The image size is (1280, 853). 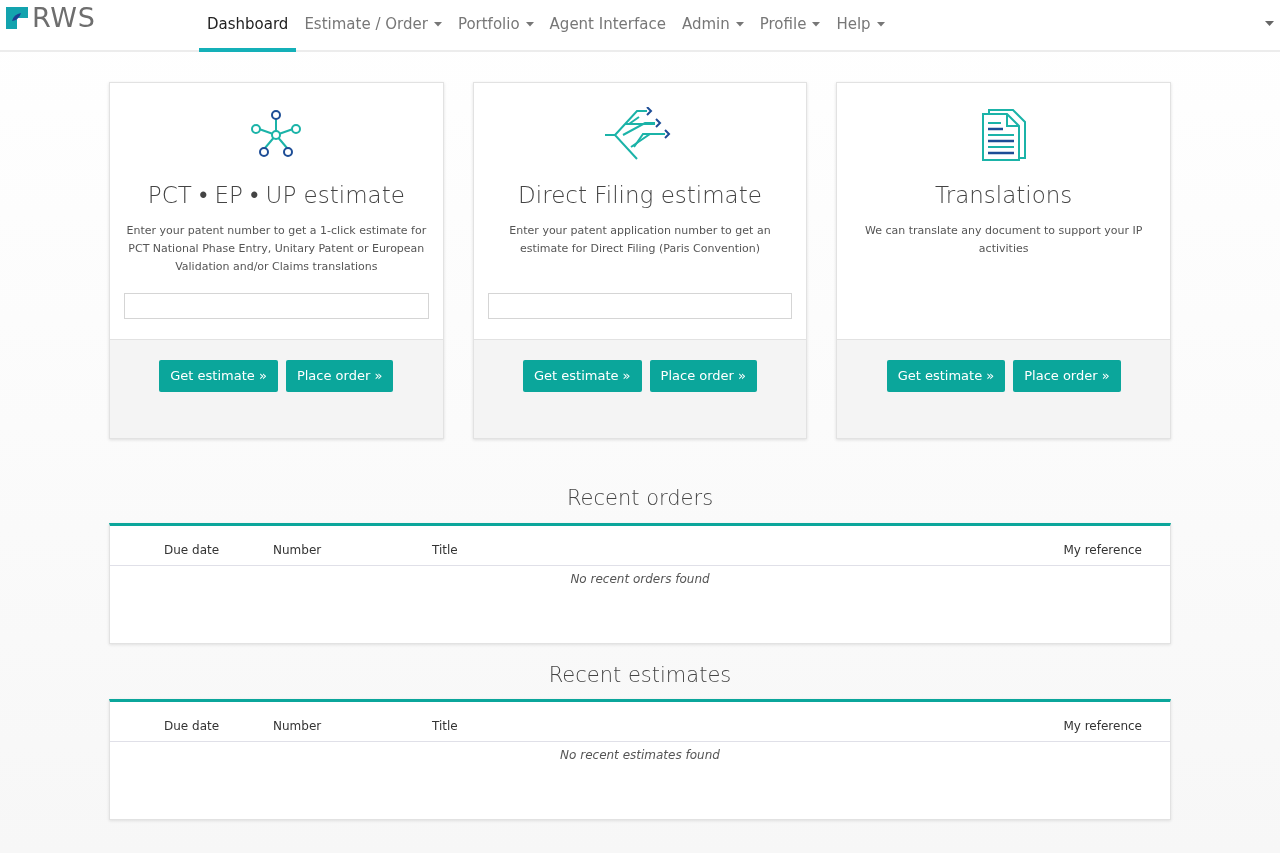 What do you see at coordinates (373, 26) in the screenshot?
I see `nav-tab: Estimate / Order` at bounding box center [373, 26].